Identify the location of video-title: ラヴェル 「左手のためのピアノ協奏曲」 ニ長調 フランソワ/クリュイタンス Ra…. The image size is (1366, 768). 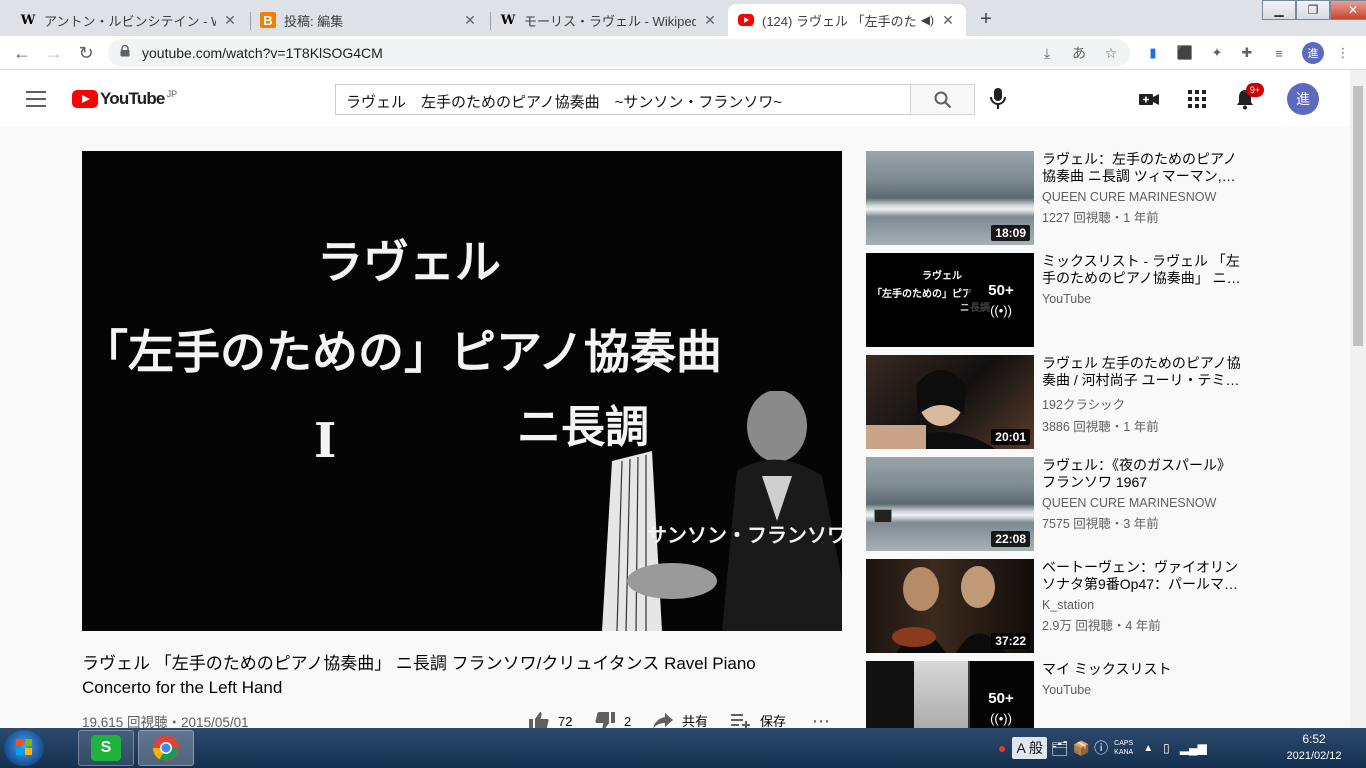
(419, 675).